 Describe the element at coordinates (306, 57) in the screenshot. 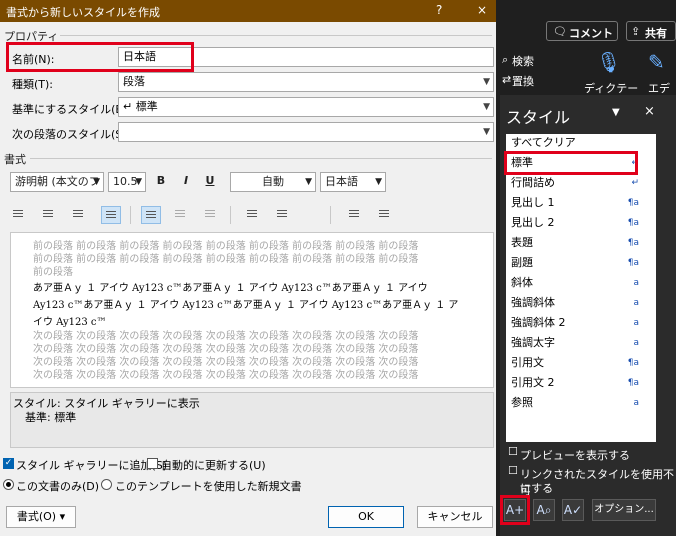

I see `name-input: 日本語` at that location.